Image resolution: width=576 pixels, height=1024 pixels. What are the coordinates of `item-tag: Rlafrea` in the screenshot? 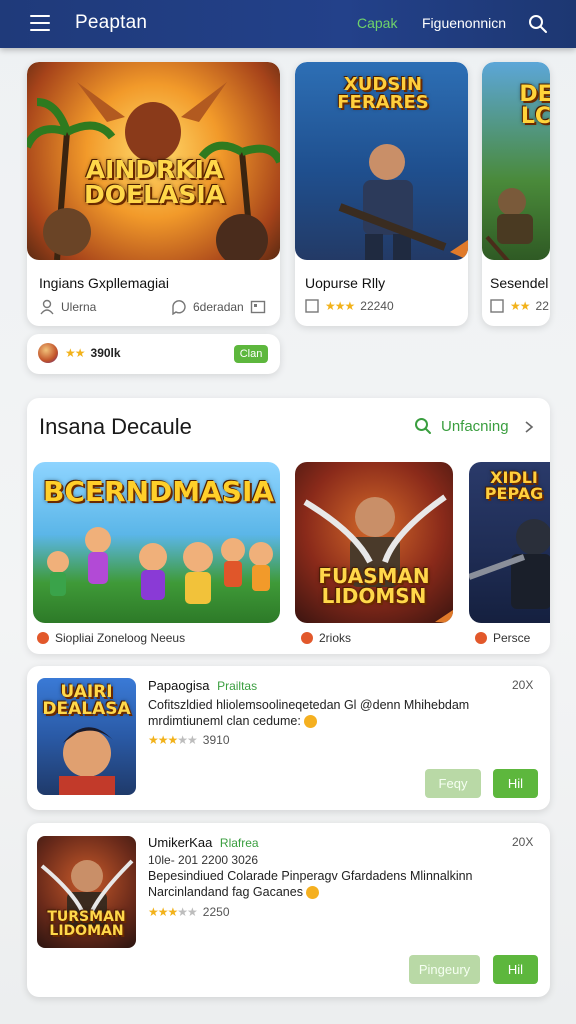 It's located at (239, 843).